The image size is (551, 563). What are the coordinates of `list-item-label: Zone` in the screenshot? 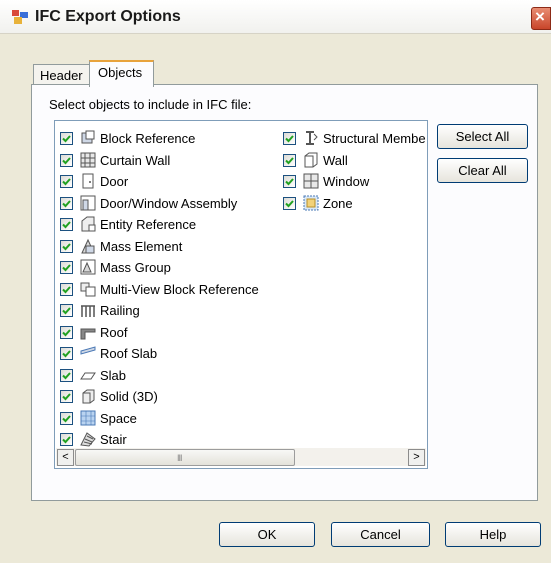 It's located at (338, 203).